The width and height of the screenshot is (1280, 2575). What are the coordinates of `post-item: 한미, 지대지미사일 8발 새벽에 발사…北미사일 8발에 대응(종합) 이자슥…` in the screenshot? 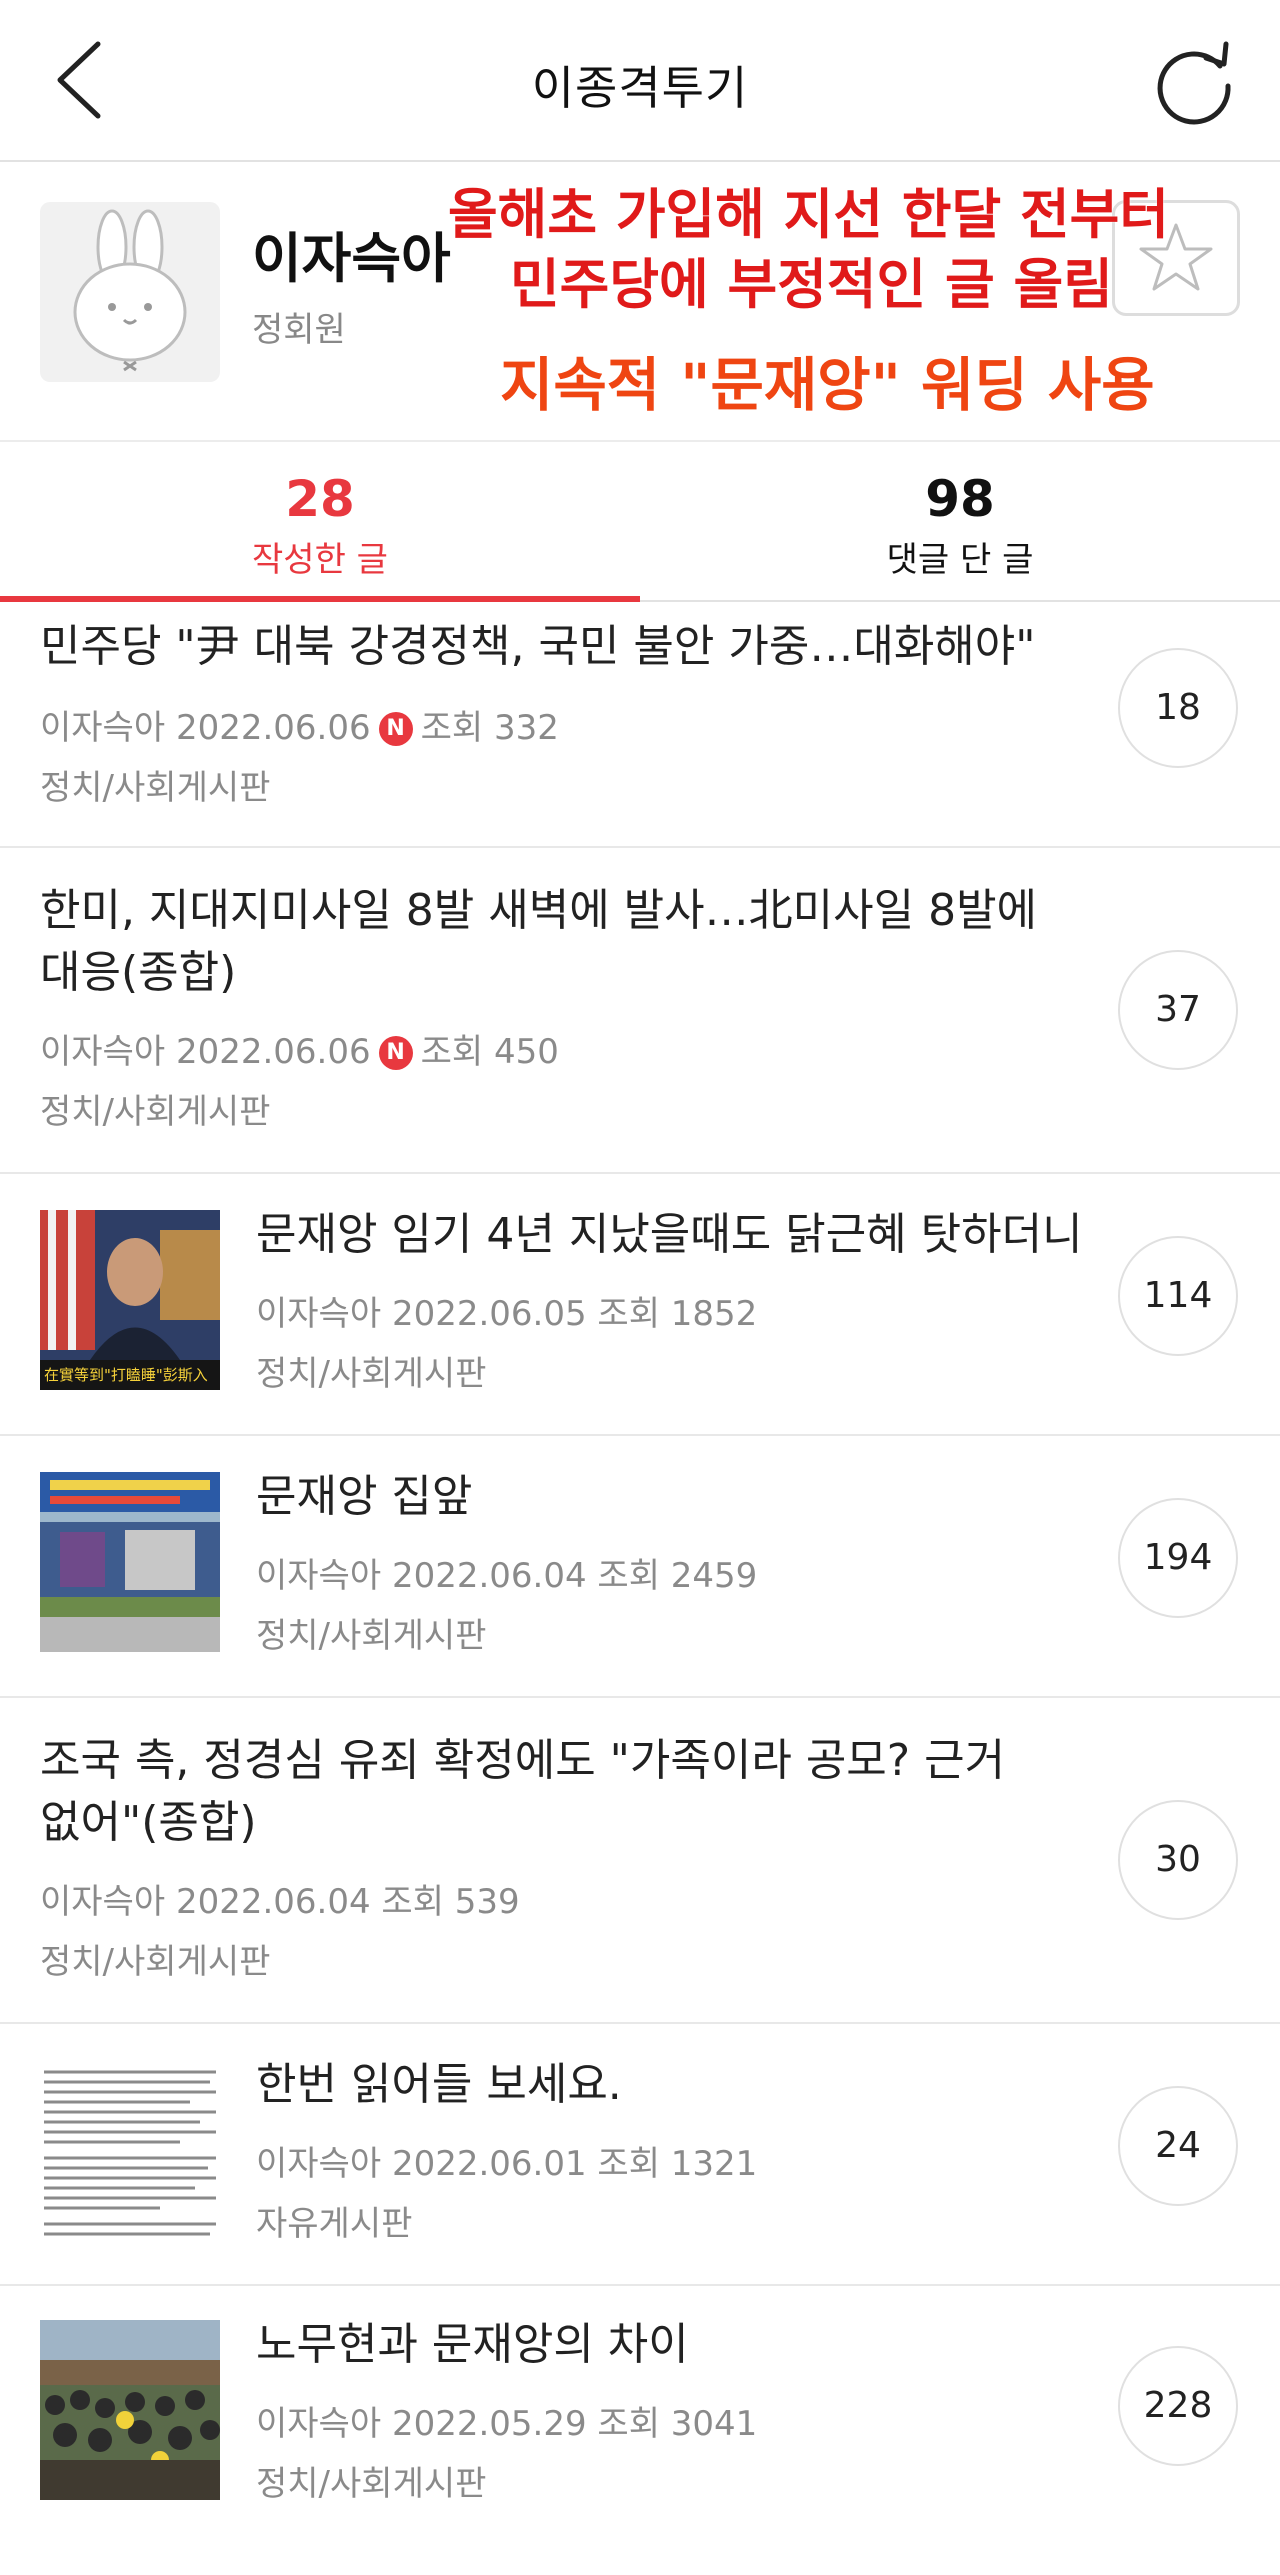 It's located at (640, 1011).